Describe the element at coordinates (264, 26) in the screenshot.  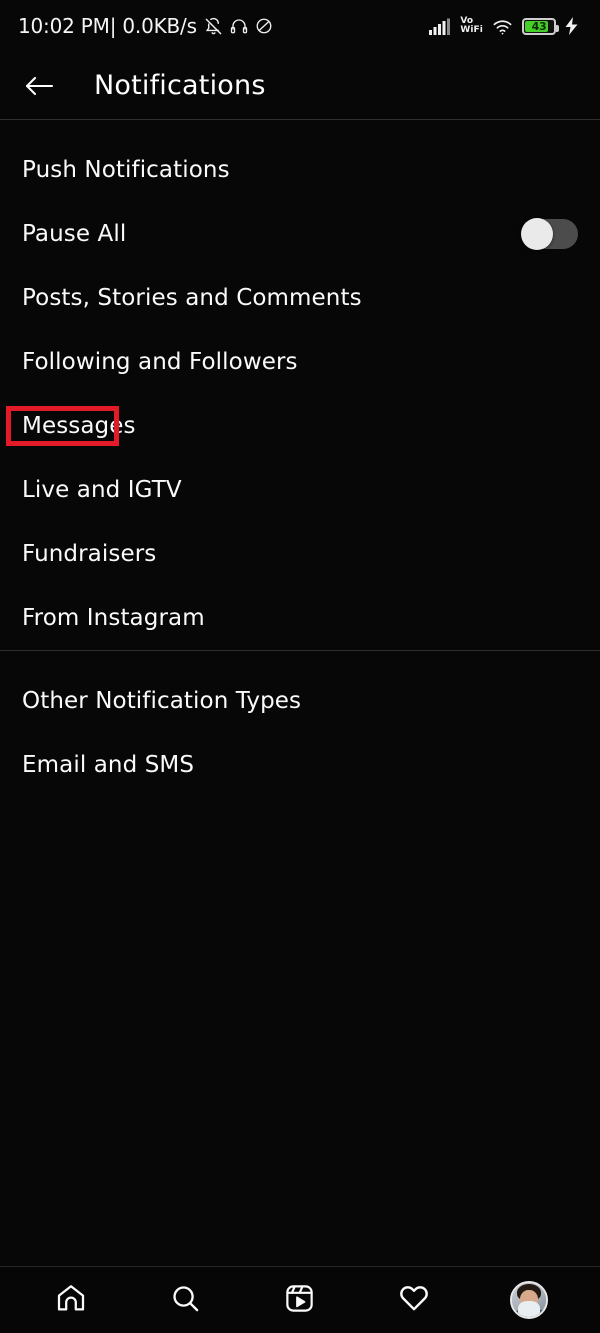
I see `dnd-icon` at that location.